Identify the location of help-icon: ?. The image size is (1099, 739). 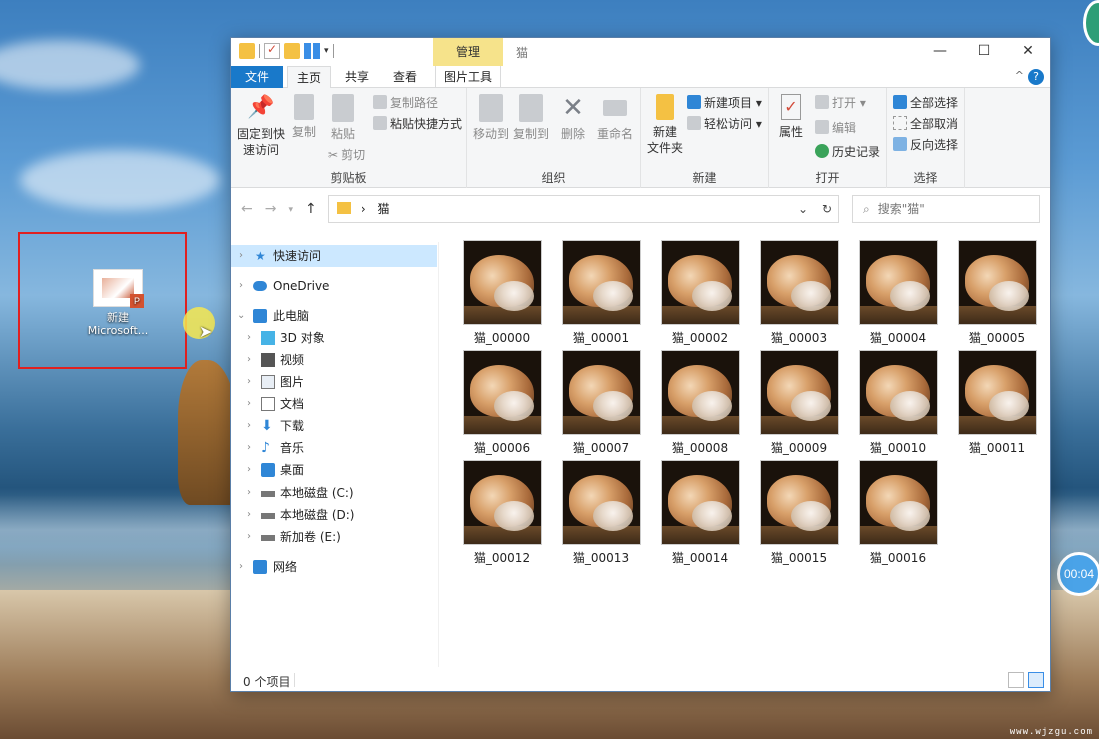
(1036, 77).